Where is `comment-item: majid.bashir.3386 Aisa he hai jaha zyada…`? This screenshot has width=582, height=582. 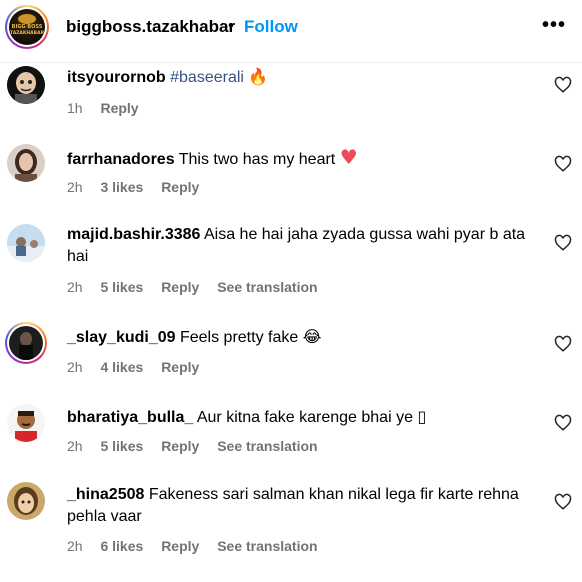
comment-item: majid.bashir.3386 Aisa he hai jaha zyada… is located at coordinates (291, 262).